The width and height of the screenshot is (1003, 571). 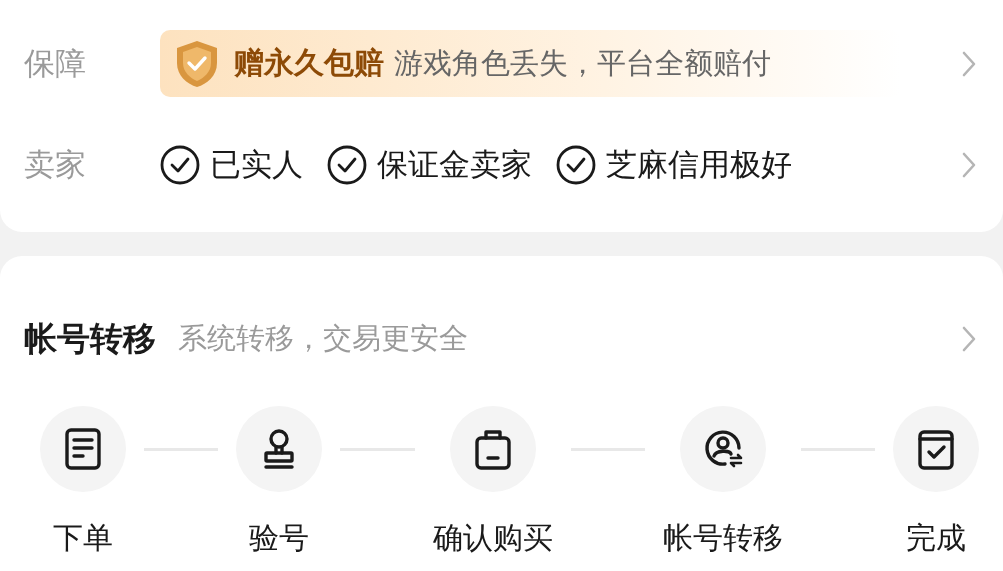 What do you see at coordinates (55, 63) in the screenshot?
I see `guarantee-label: 保障` at bounding box center [55, 63].